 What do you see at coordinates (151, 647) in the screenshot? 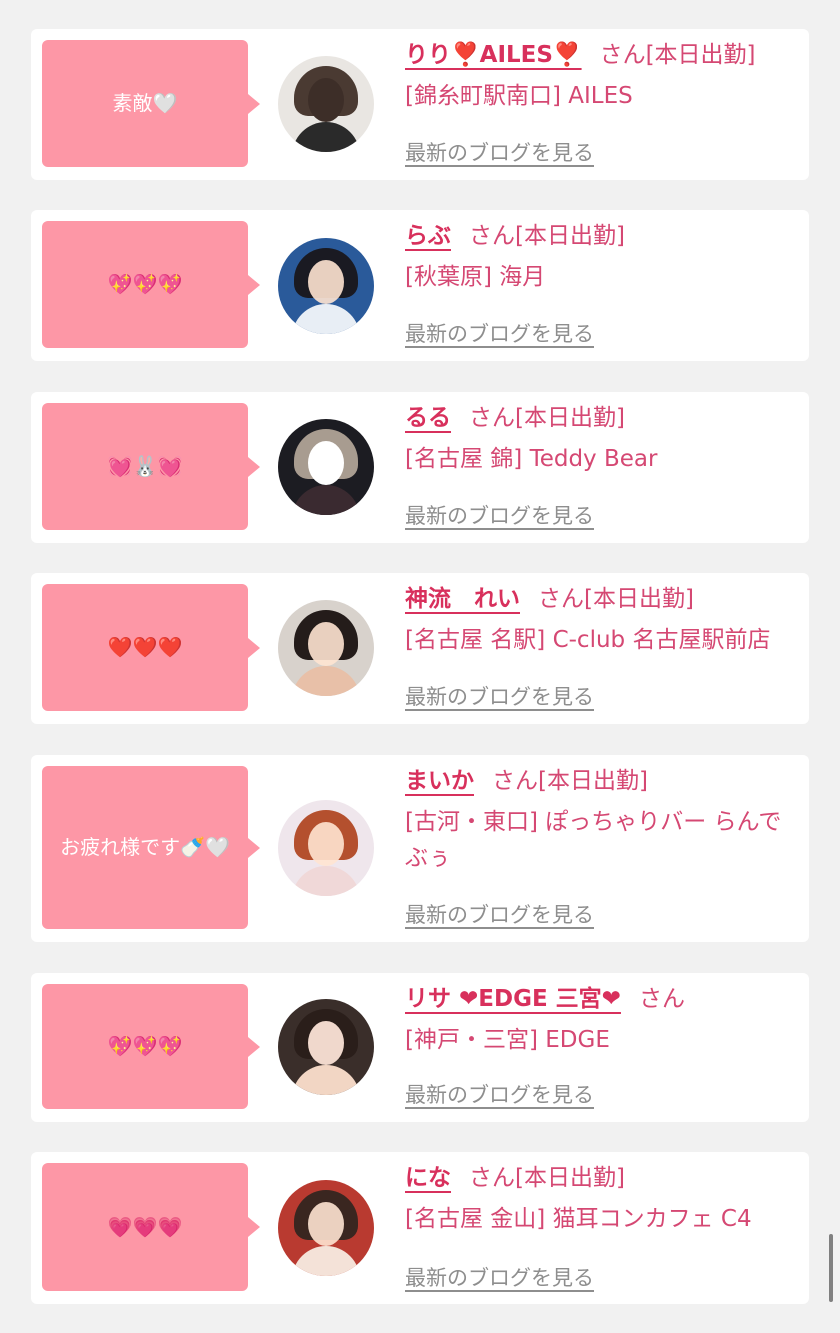
I see `message-bubble: ❤️❤️❤️` at bounding box center [151, 647].